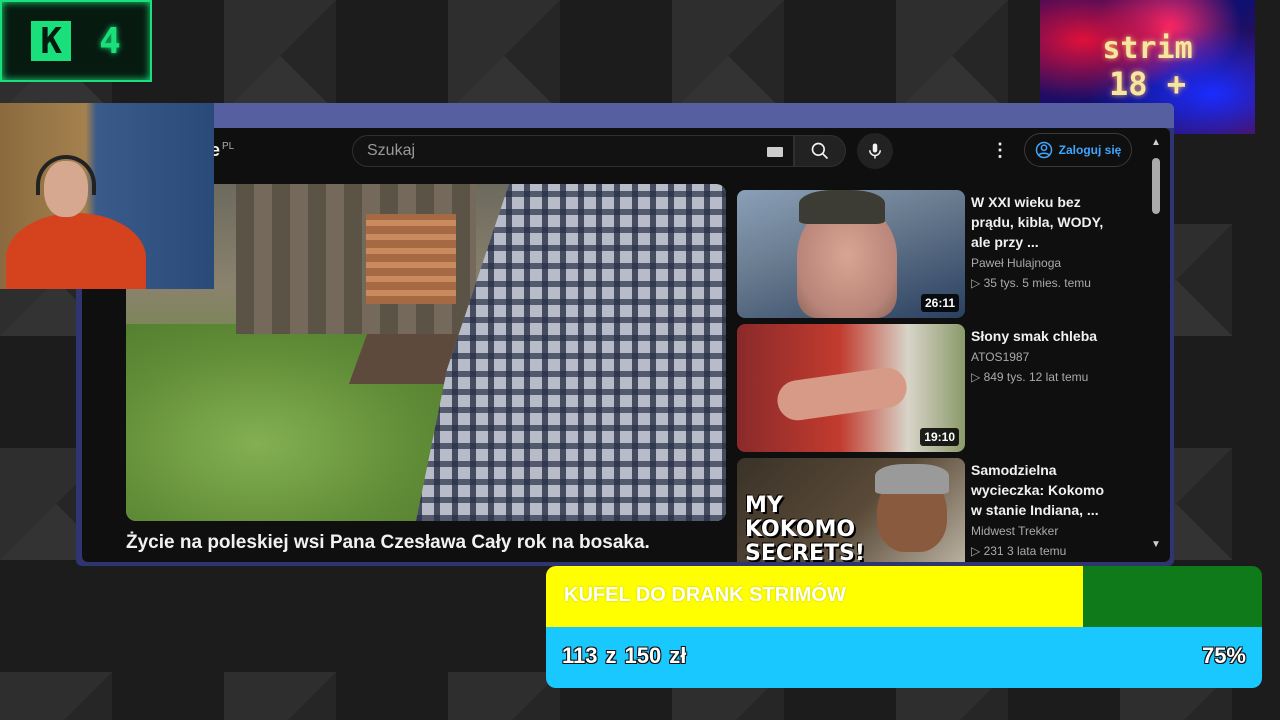 This screenshot has height=720, width=1280. I want to click on recommendation-meta: ▷ 231 3 lata temu, so click(1018, 551).